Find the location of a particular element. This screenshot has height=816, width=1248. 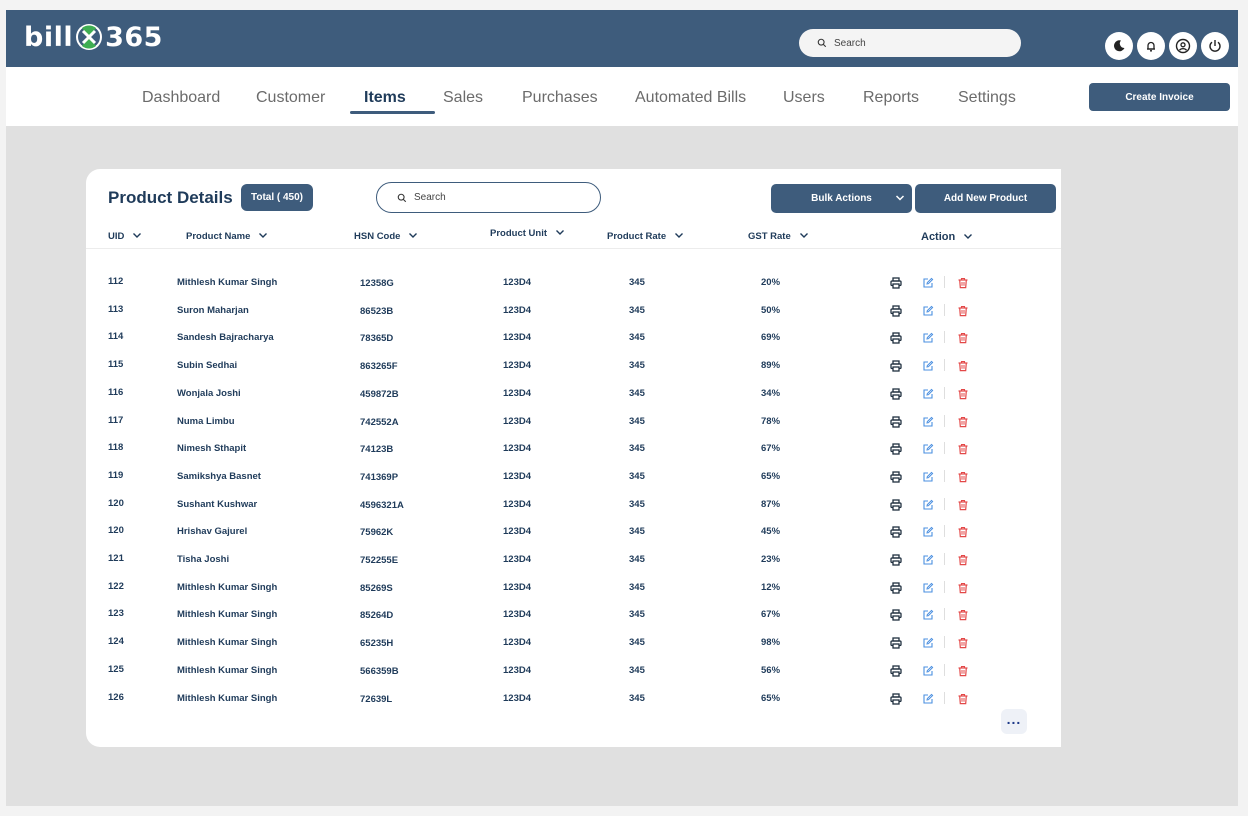

bell-icon is located at coordinates (1151, 46).